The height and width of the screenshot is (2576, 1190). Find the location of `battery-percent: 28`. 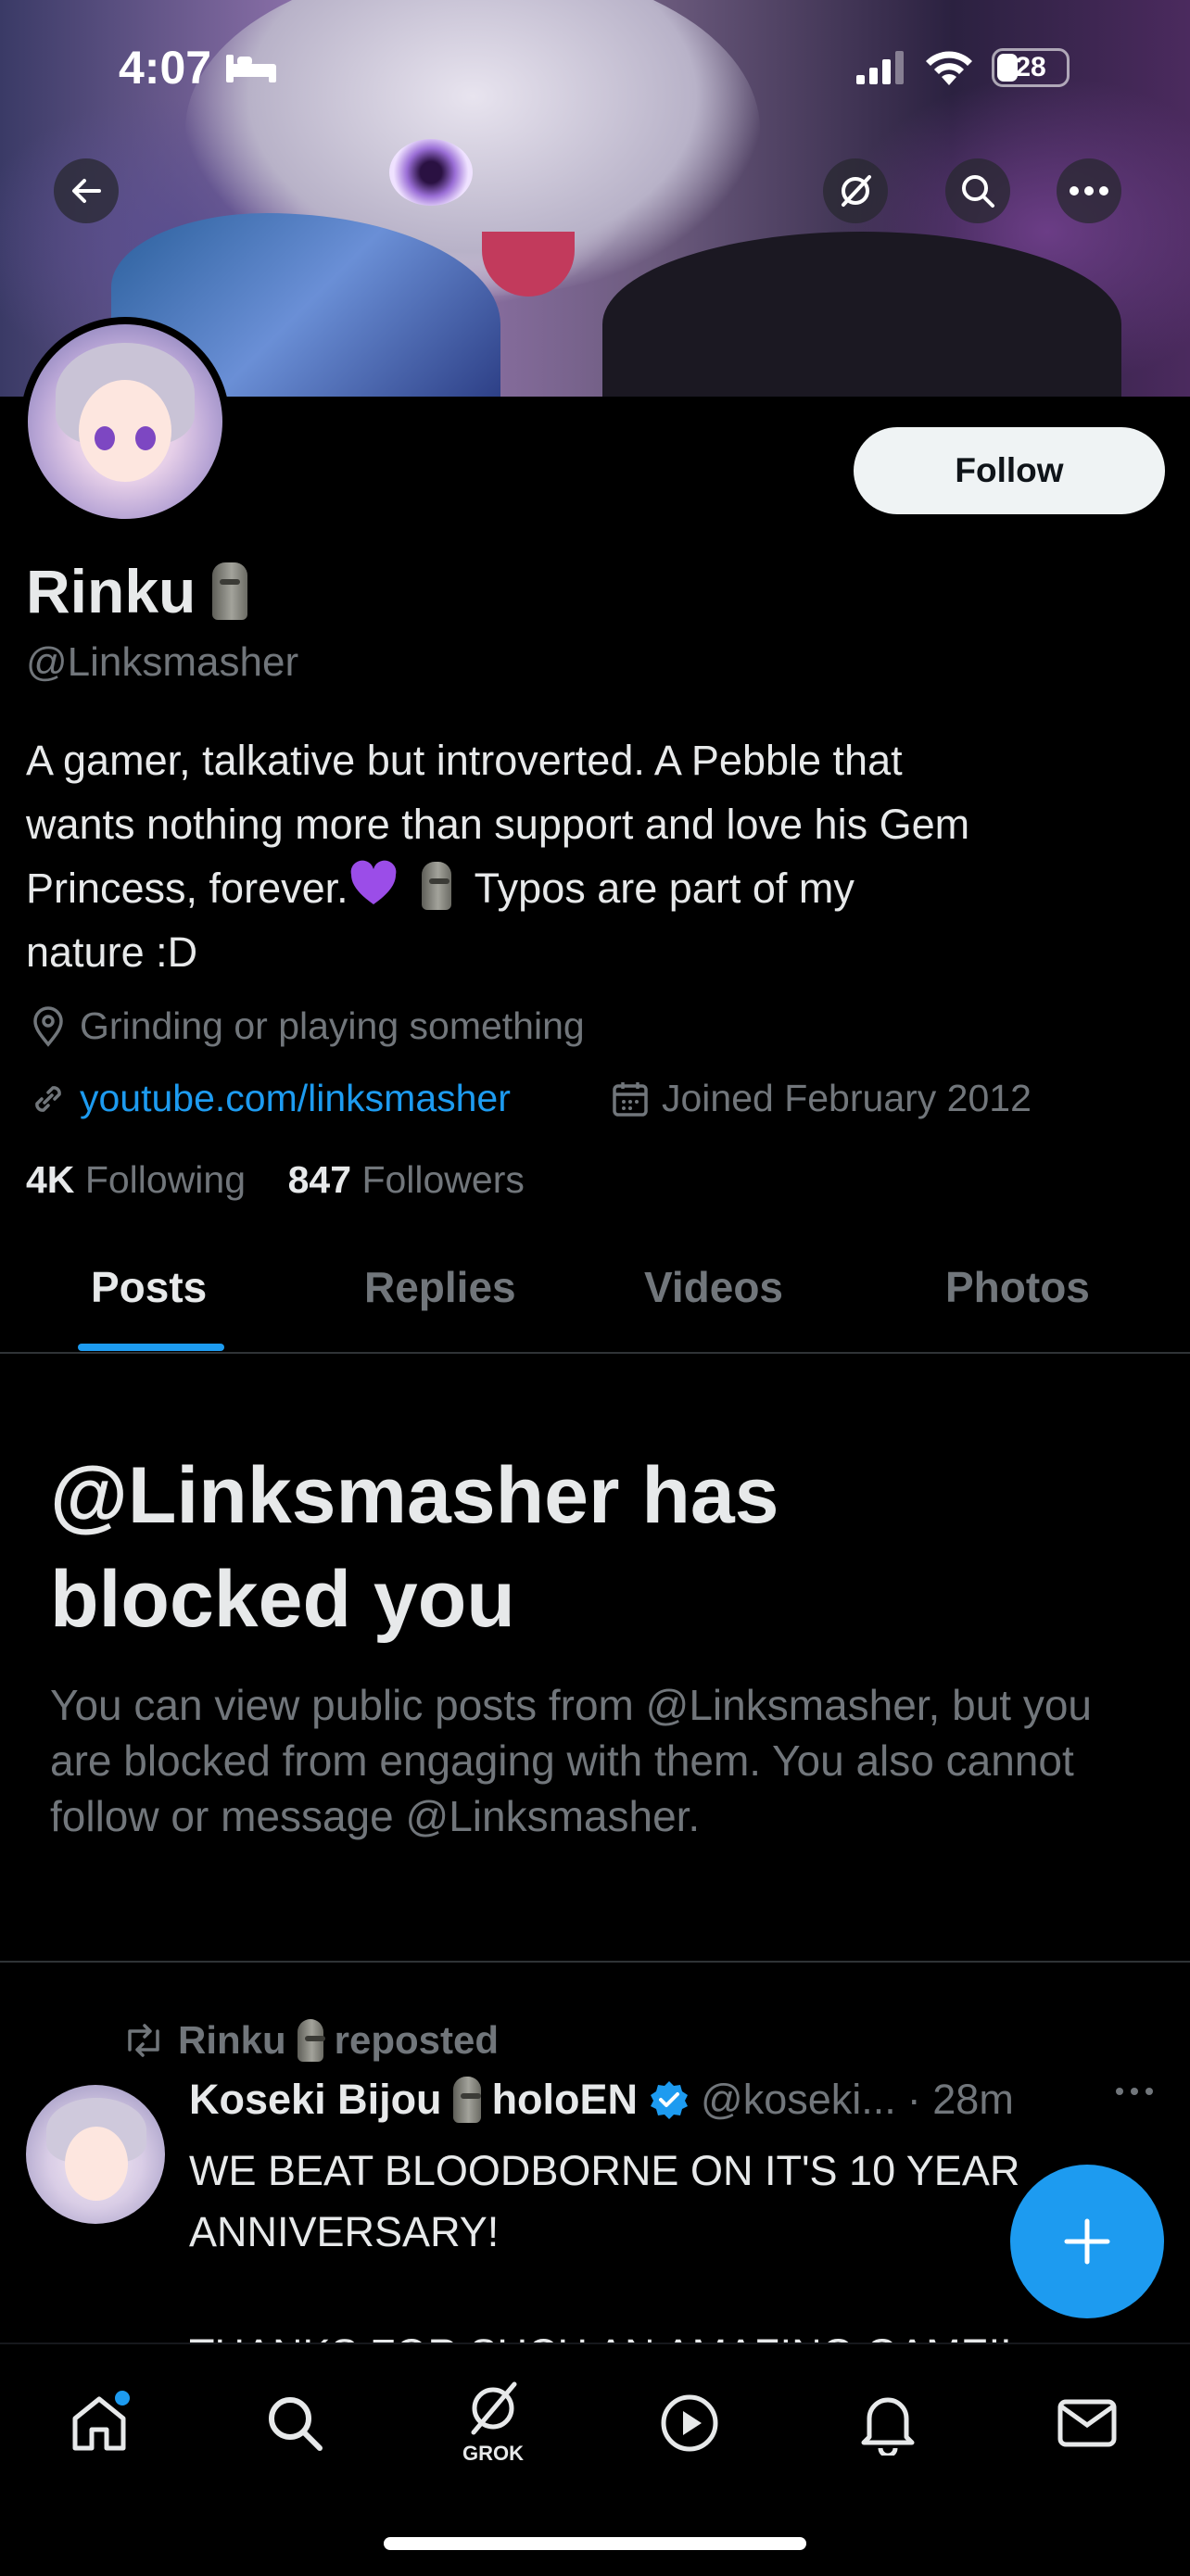

battery-percent: 28 is located at coordinates (1030, 67).